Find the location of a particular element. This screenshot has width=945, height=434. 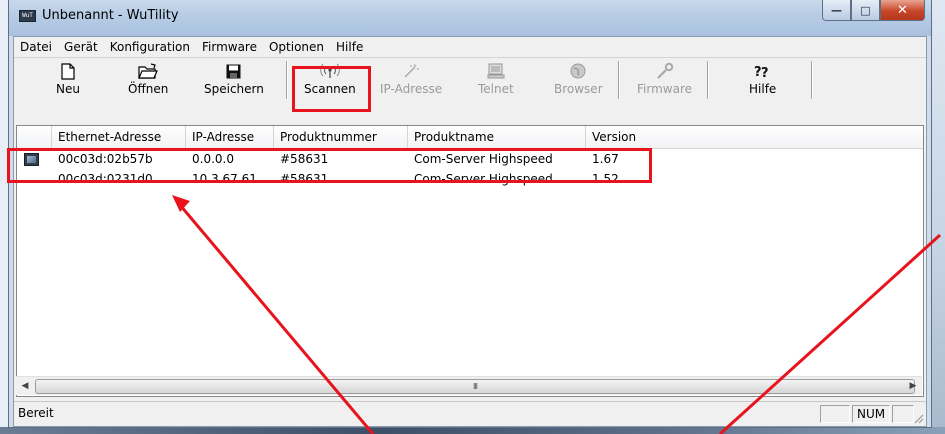

maximize-button: □ is located at coordinates (865, 10).